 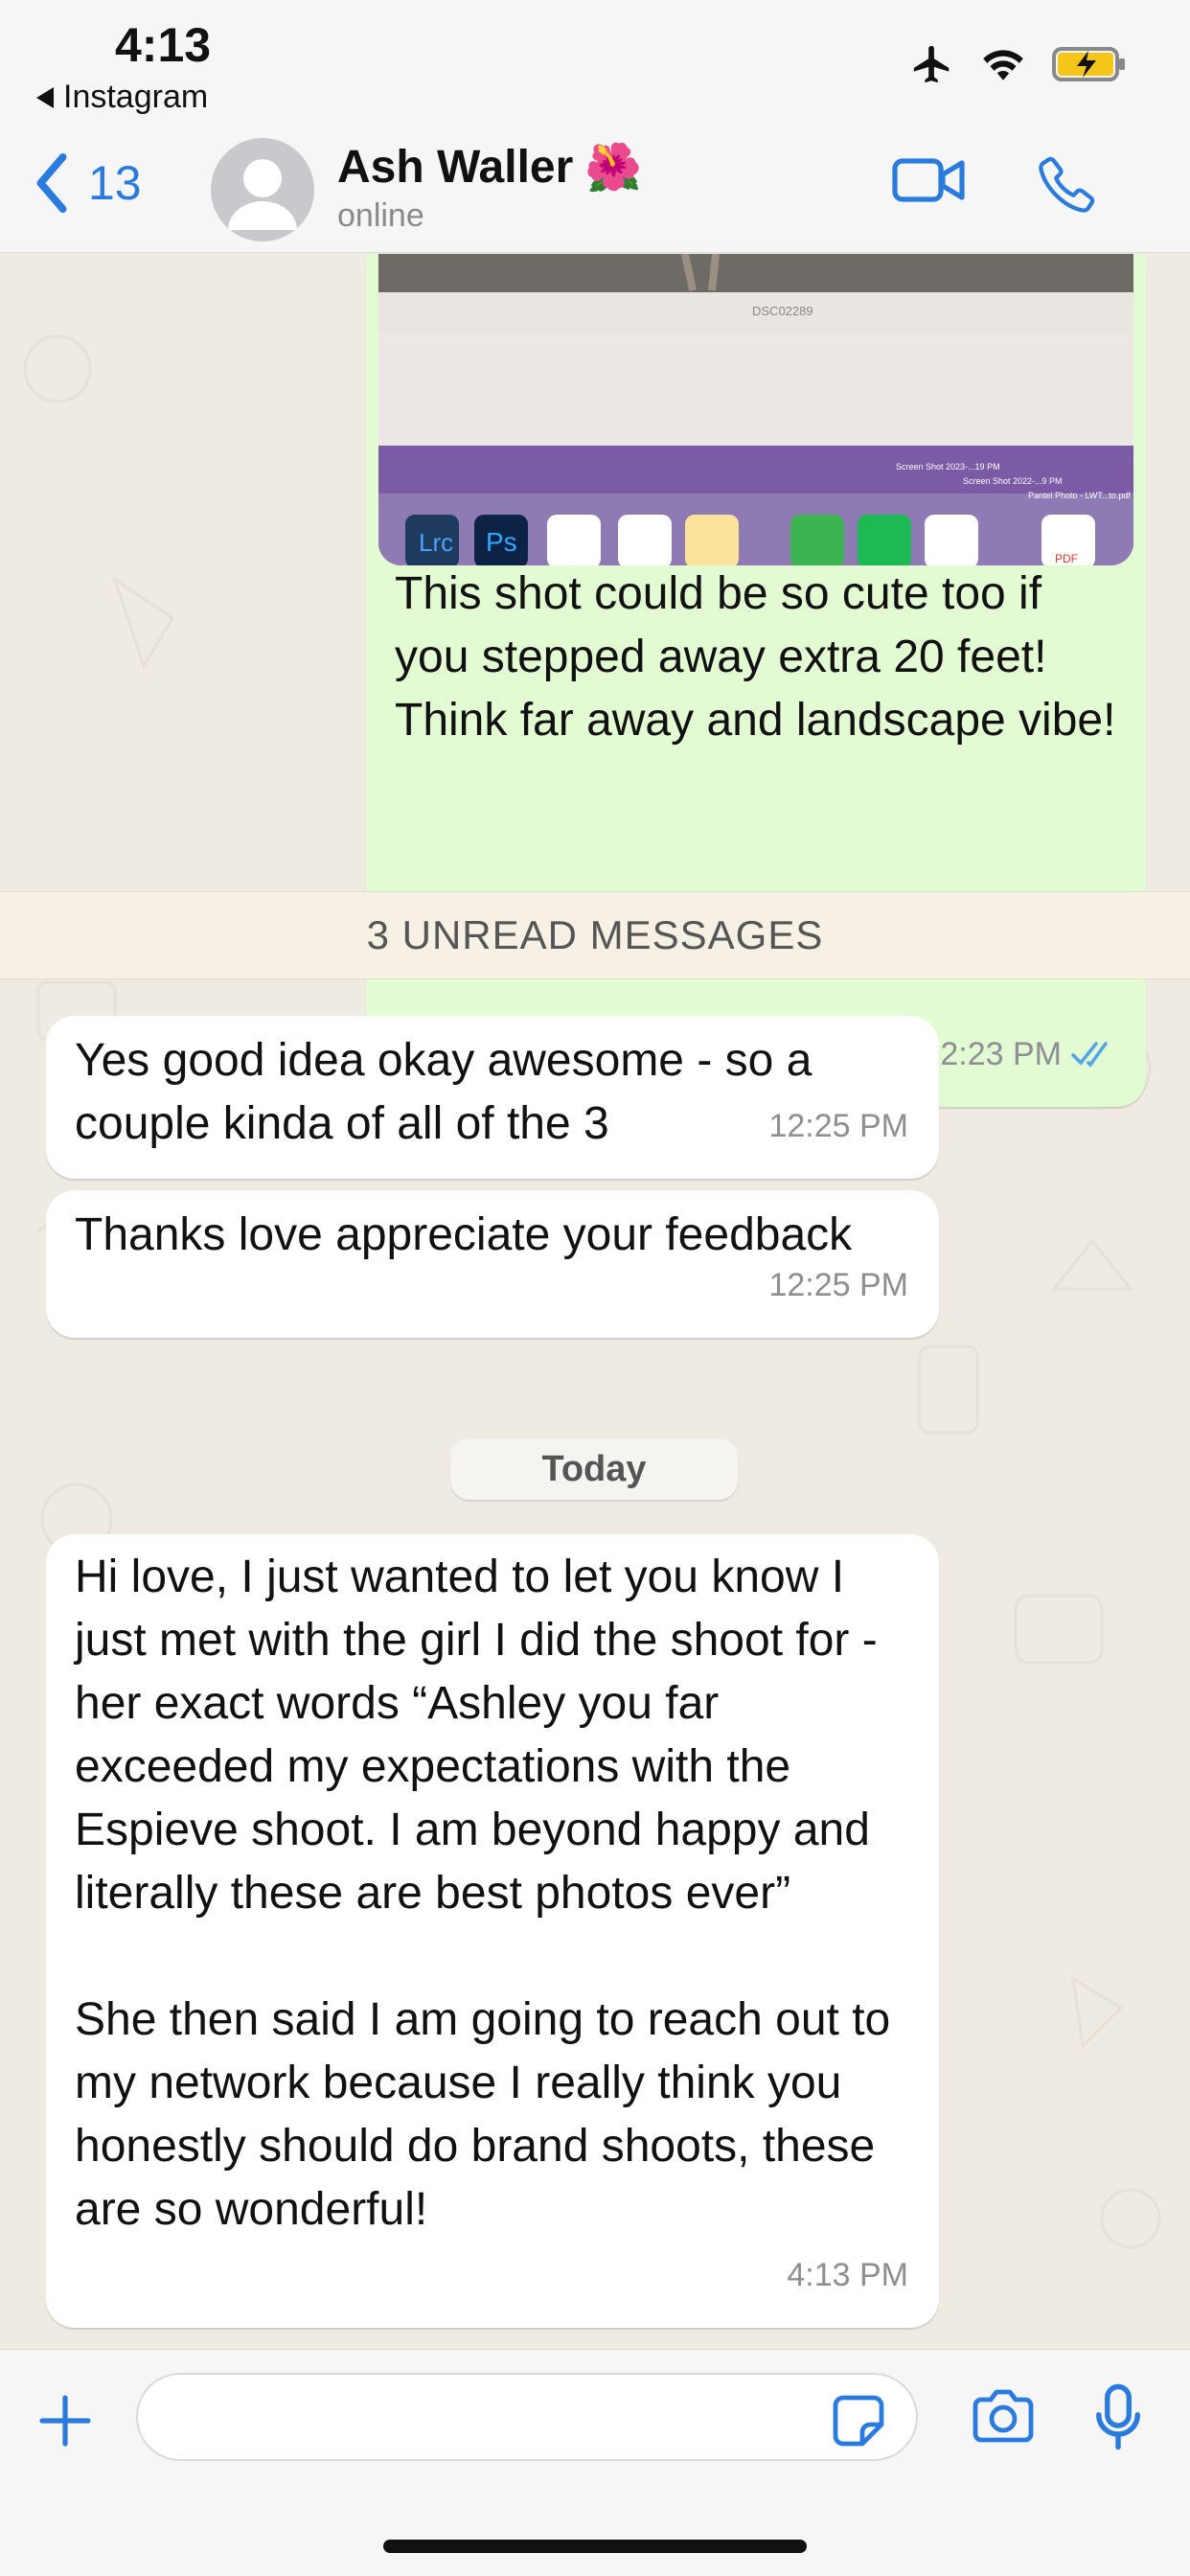 I want to click on outgoing-message-time: 12:23 PM, so click(x=992, y=1054).